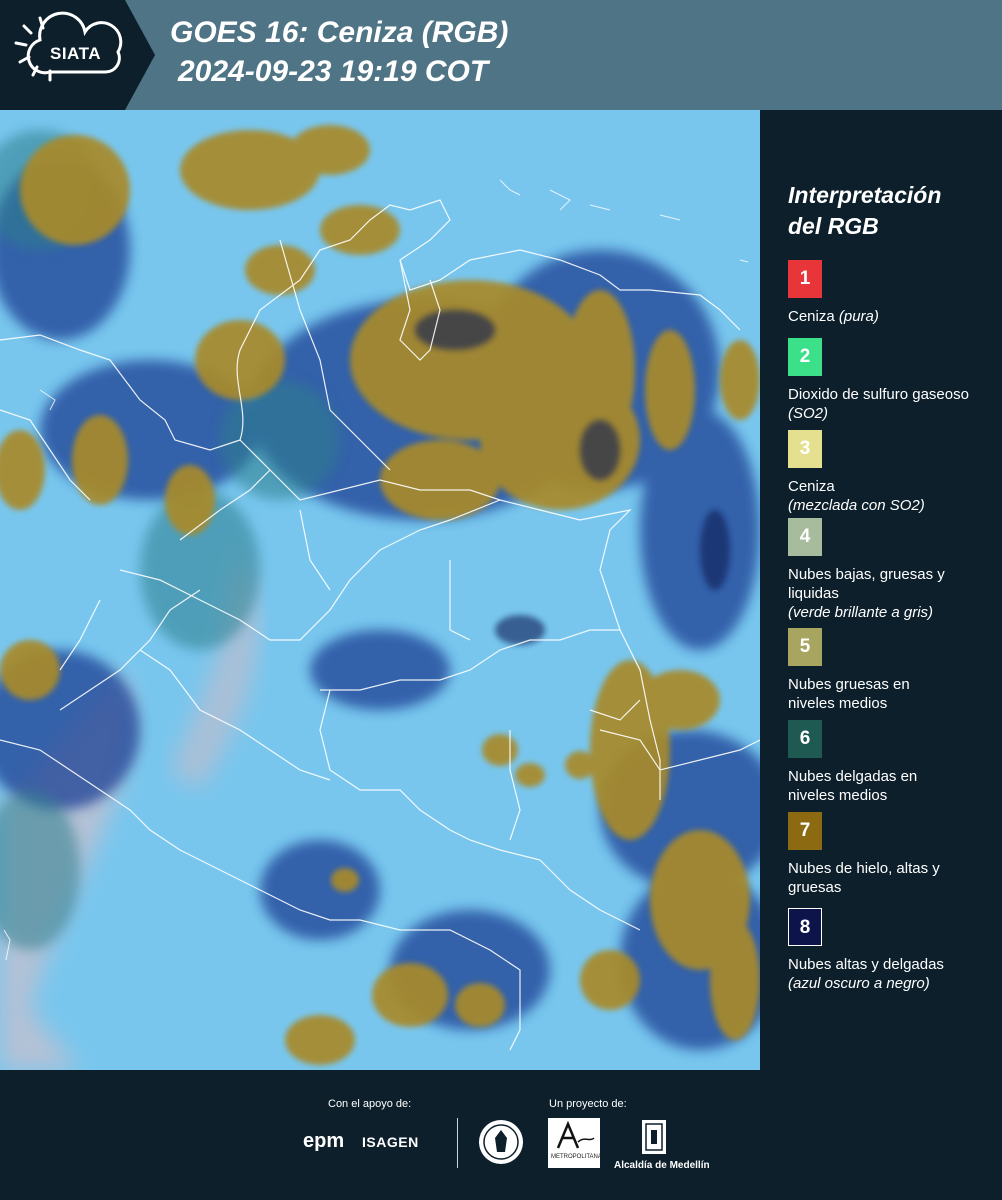 Image resolution: width=1002 pixels, height=1200 pixels. Describe the element at coordinates (805, 279) in the screenshot. I see `legend-swatch: 1` at that location.